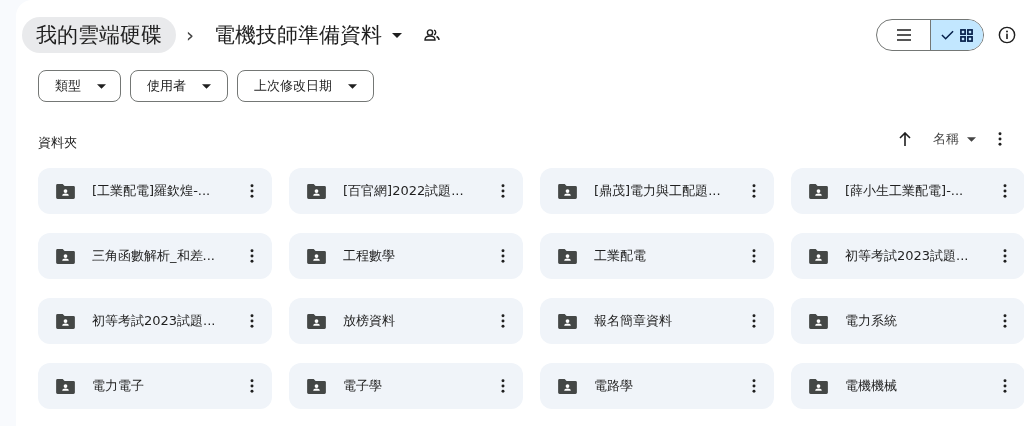 This screenshot has height=426, width=1024. Describe the element at coordinates (1007, 35) in the screenshot. I see `info-icon` at that location.